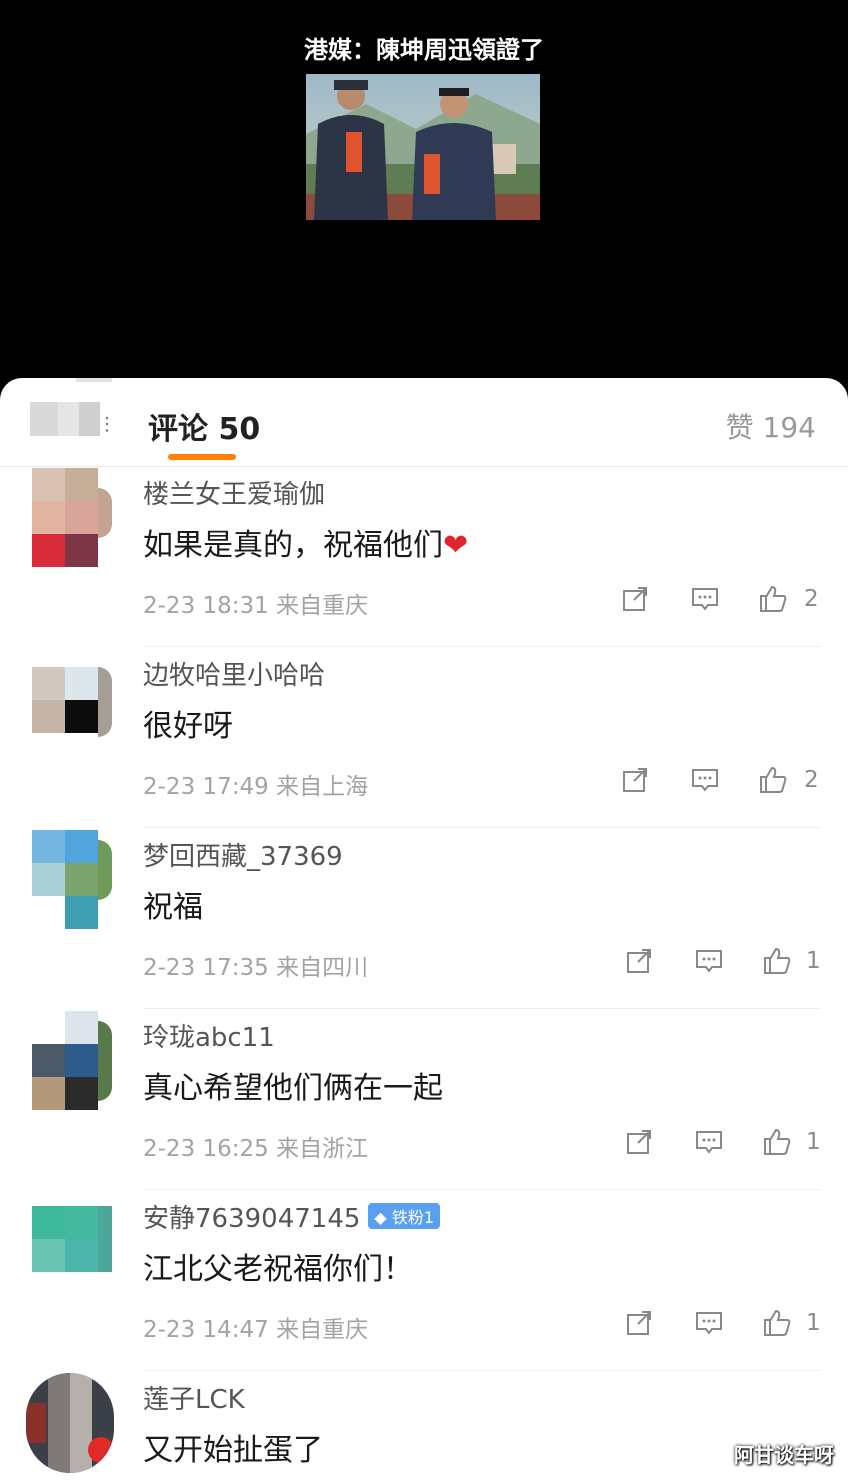 This screenshot has width=848, height=1480. I want to click on blurred-area, so click(94, 380).